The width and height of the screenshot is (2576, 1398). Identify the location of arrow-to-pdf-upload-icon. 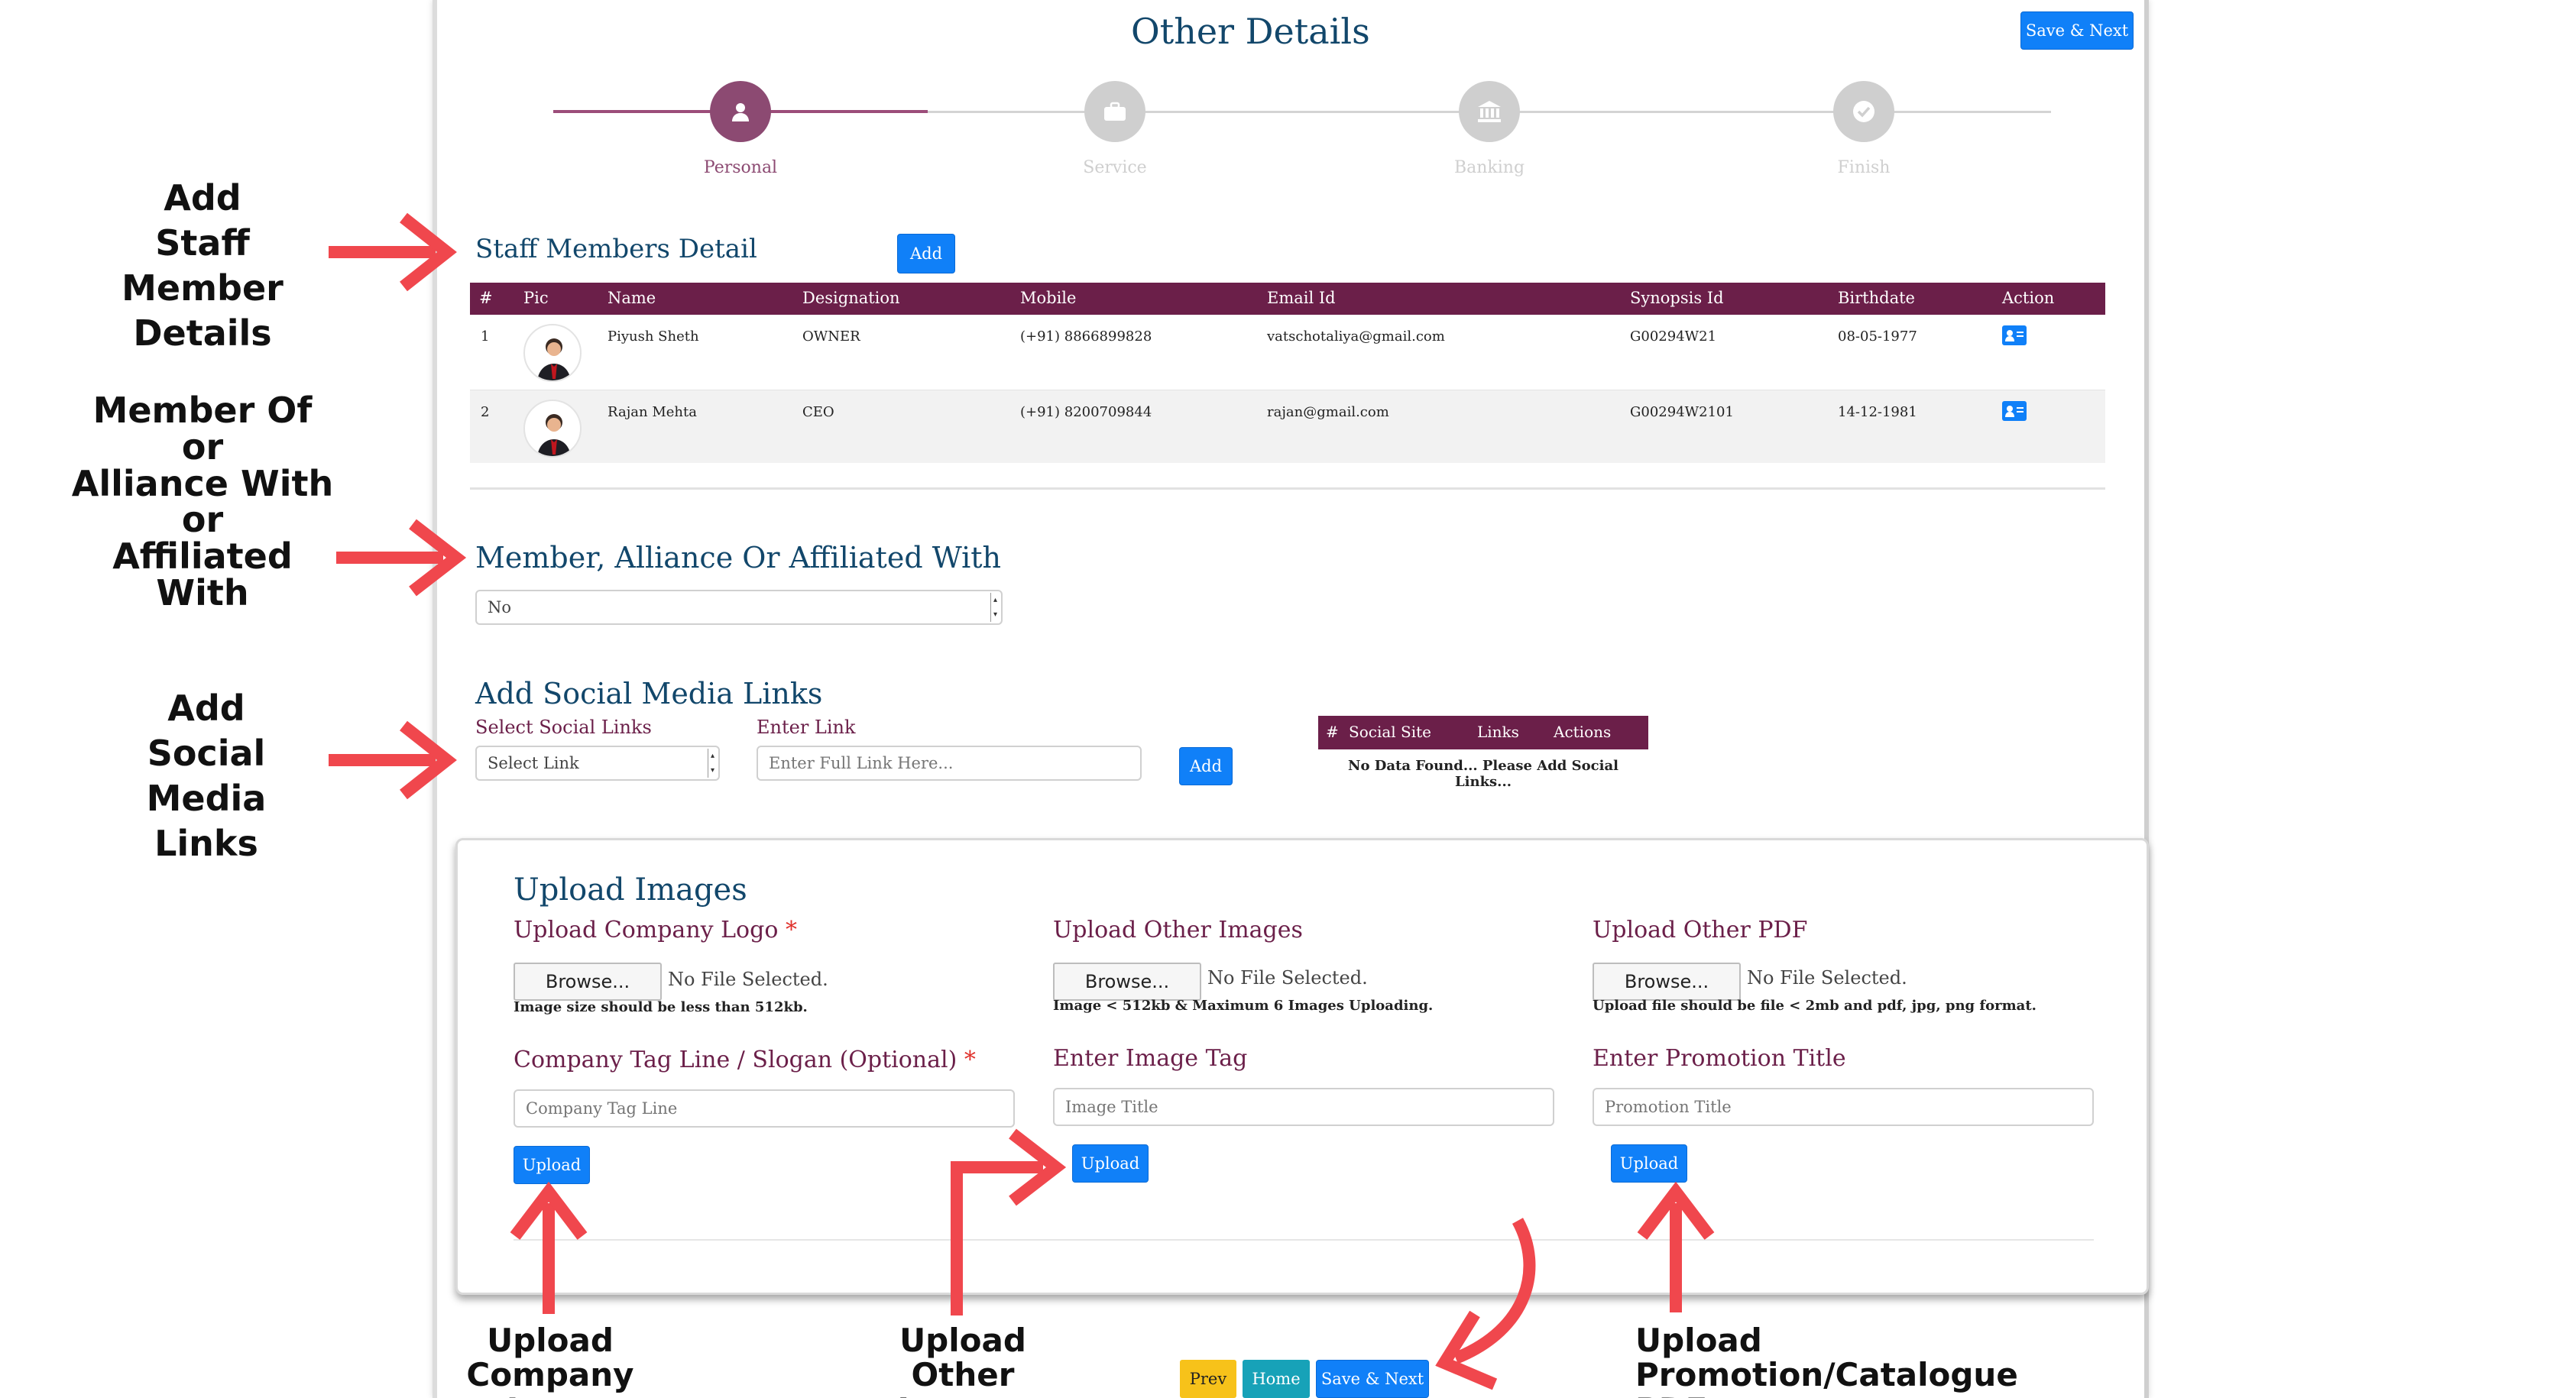
(1676, 1246).